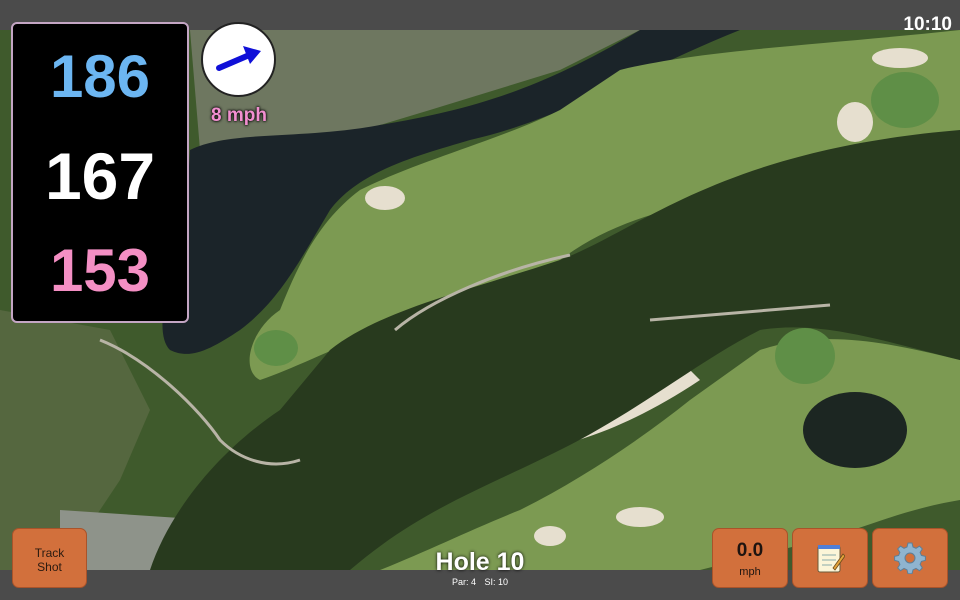 This screenshot has width=960, height=600. Describe the element at coordinates (480, 562) in the screenshot. I see `hole-title: Hole 10` at that location.